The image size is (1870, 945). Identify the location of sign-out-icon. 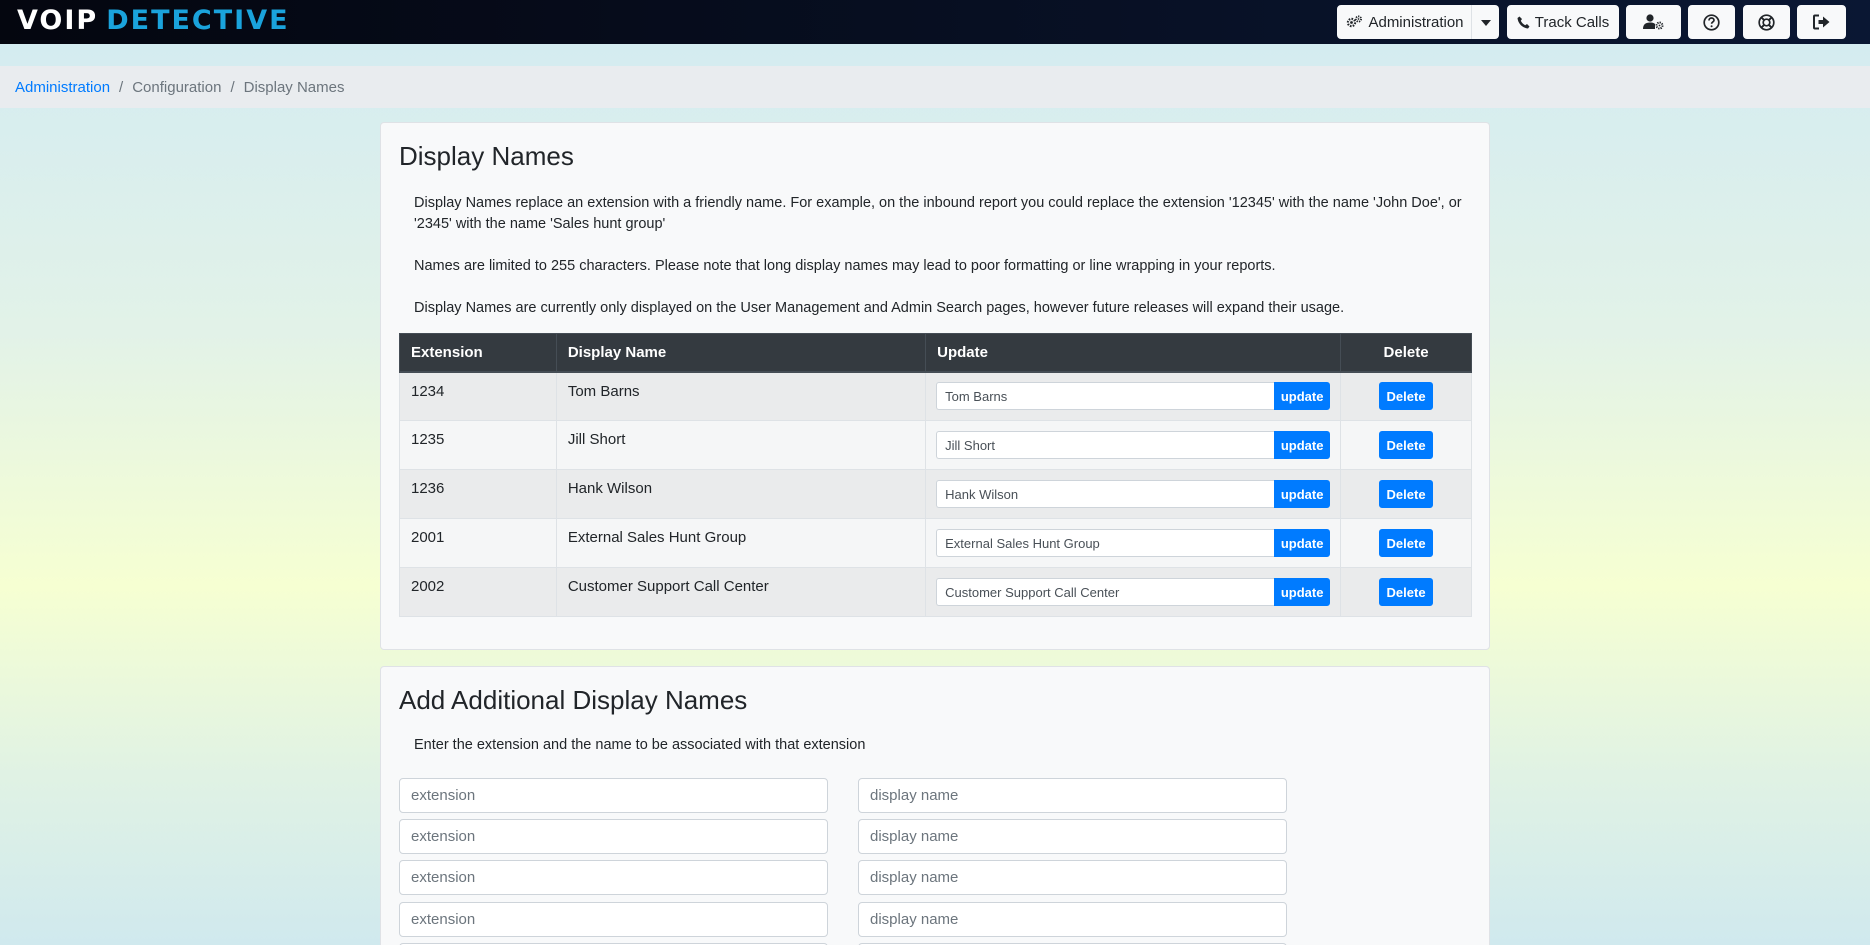
(1821, 22).